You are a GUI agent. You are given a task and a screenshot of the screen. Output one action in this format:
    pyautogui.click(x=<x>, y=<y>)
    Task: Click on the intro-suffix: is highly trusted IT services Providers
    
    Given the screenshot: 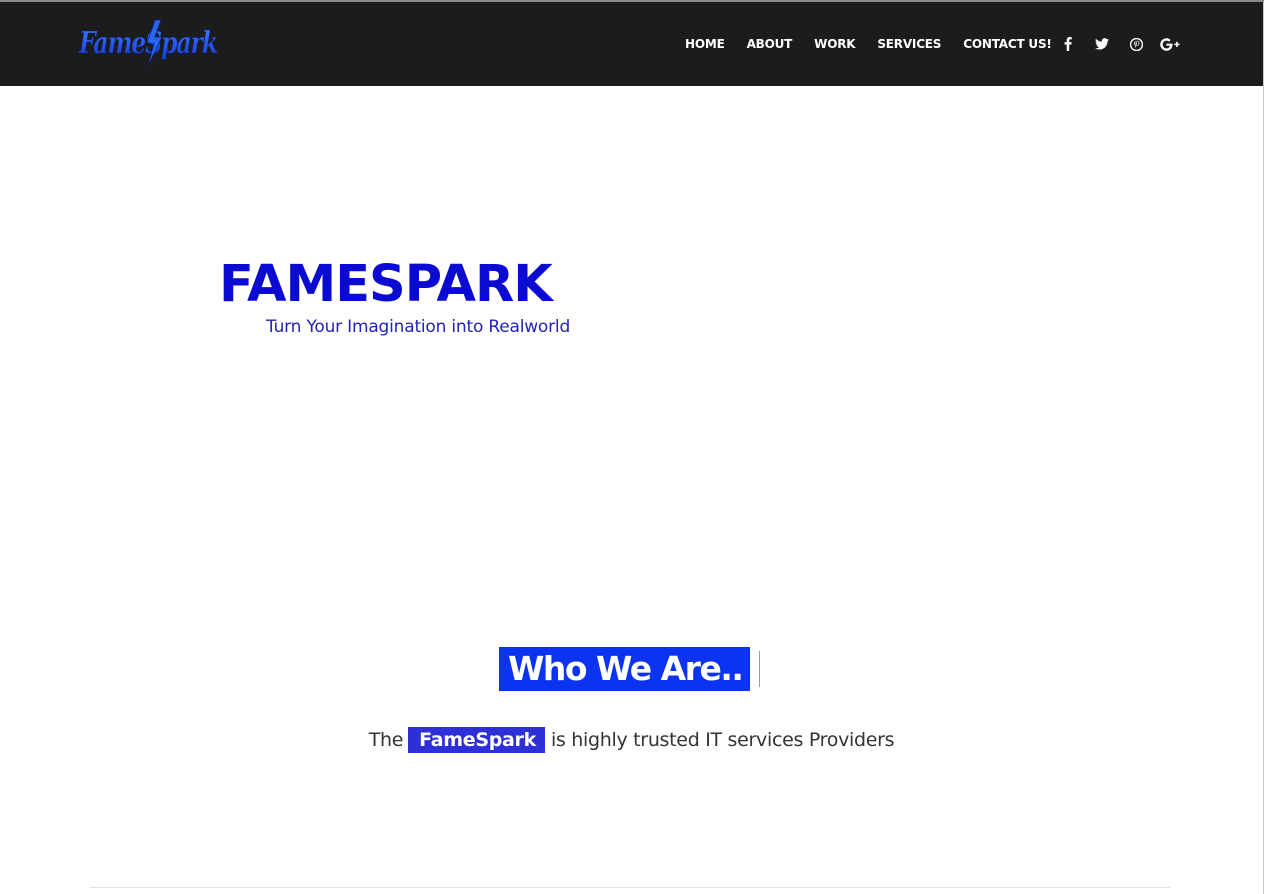 What is the action you would take?
    pyautogui.click(x=722, y=740)
    